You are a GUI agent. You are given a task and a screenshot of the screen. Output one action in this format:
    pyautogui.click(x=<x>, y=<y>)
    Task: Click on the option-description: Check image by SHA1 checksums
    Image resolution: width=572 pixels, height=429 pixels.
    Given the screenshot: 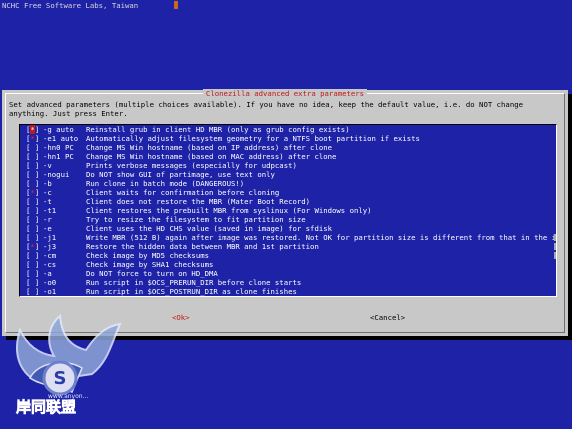 What is the action you would take?
    pyautogui.click(x=150, y=264)
    